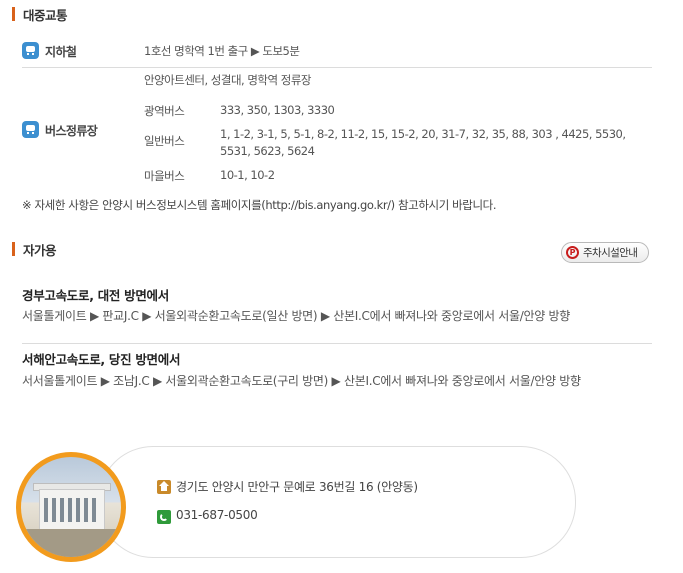 This screenshot has width=683, height=573. Describe the element at coordinates (164, 517) in the screenshot. I see `phone-icon` at that location.